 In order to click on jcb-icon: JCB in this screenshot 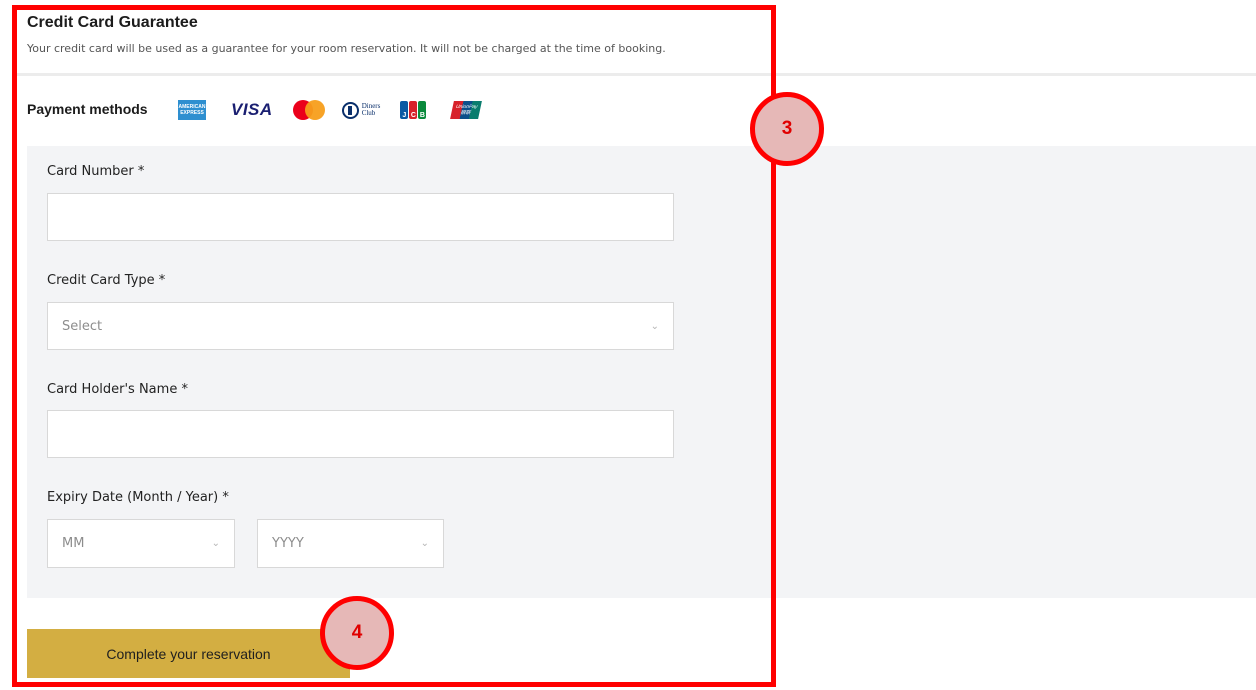, I will do `click(413, 110)`.